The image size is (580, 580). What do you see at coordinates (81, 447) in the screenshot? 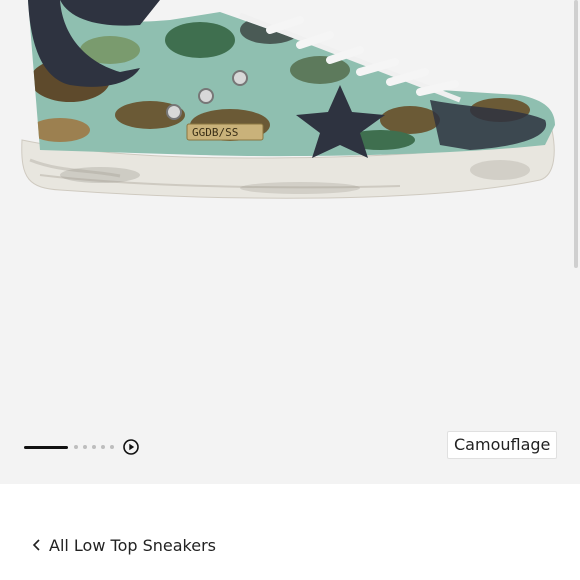
I see `image-carousel-indicator` at bounding box center [81, 447].